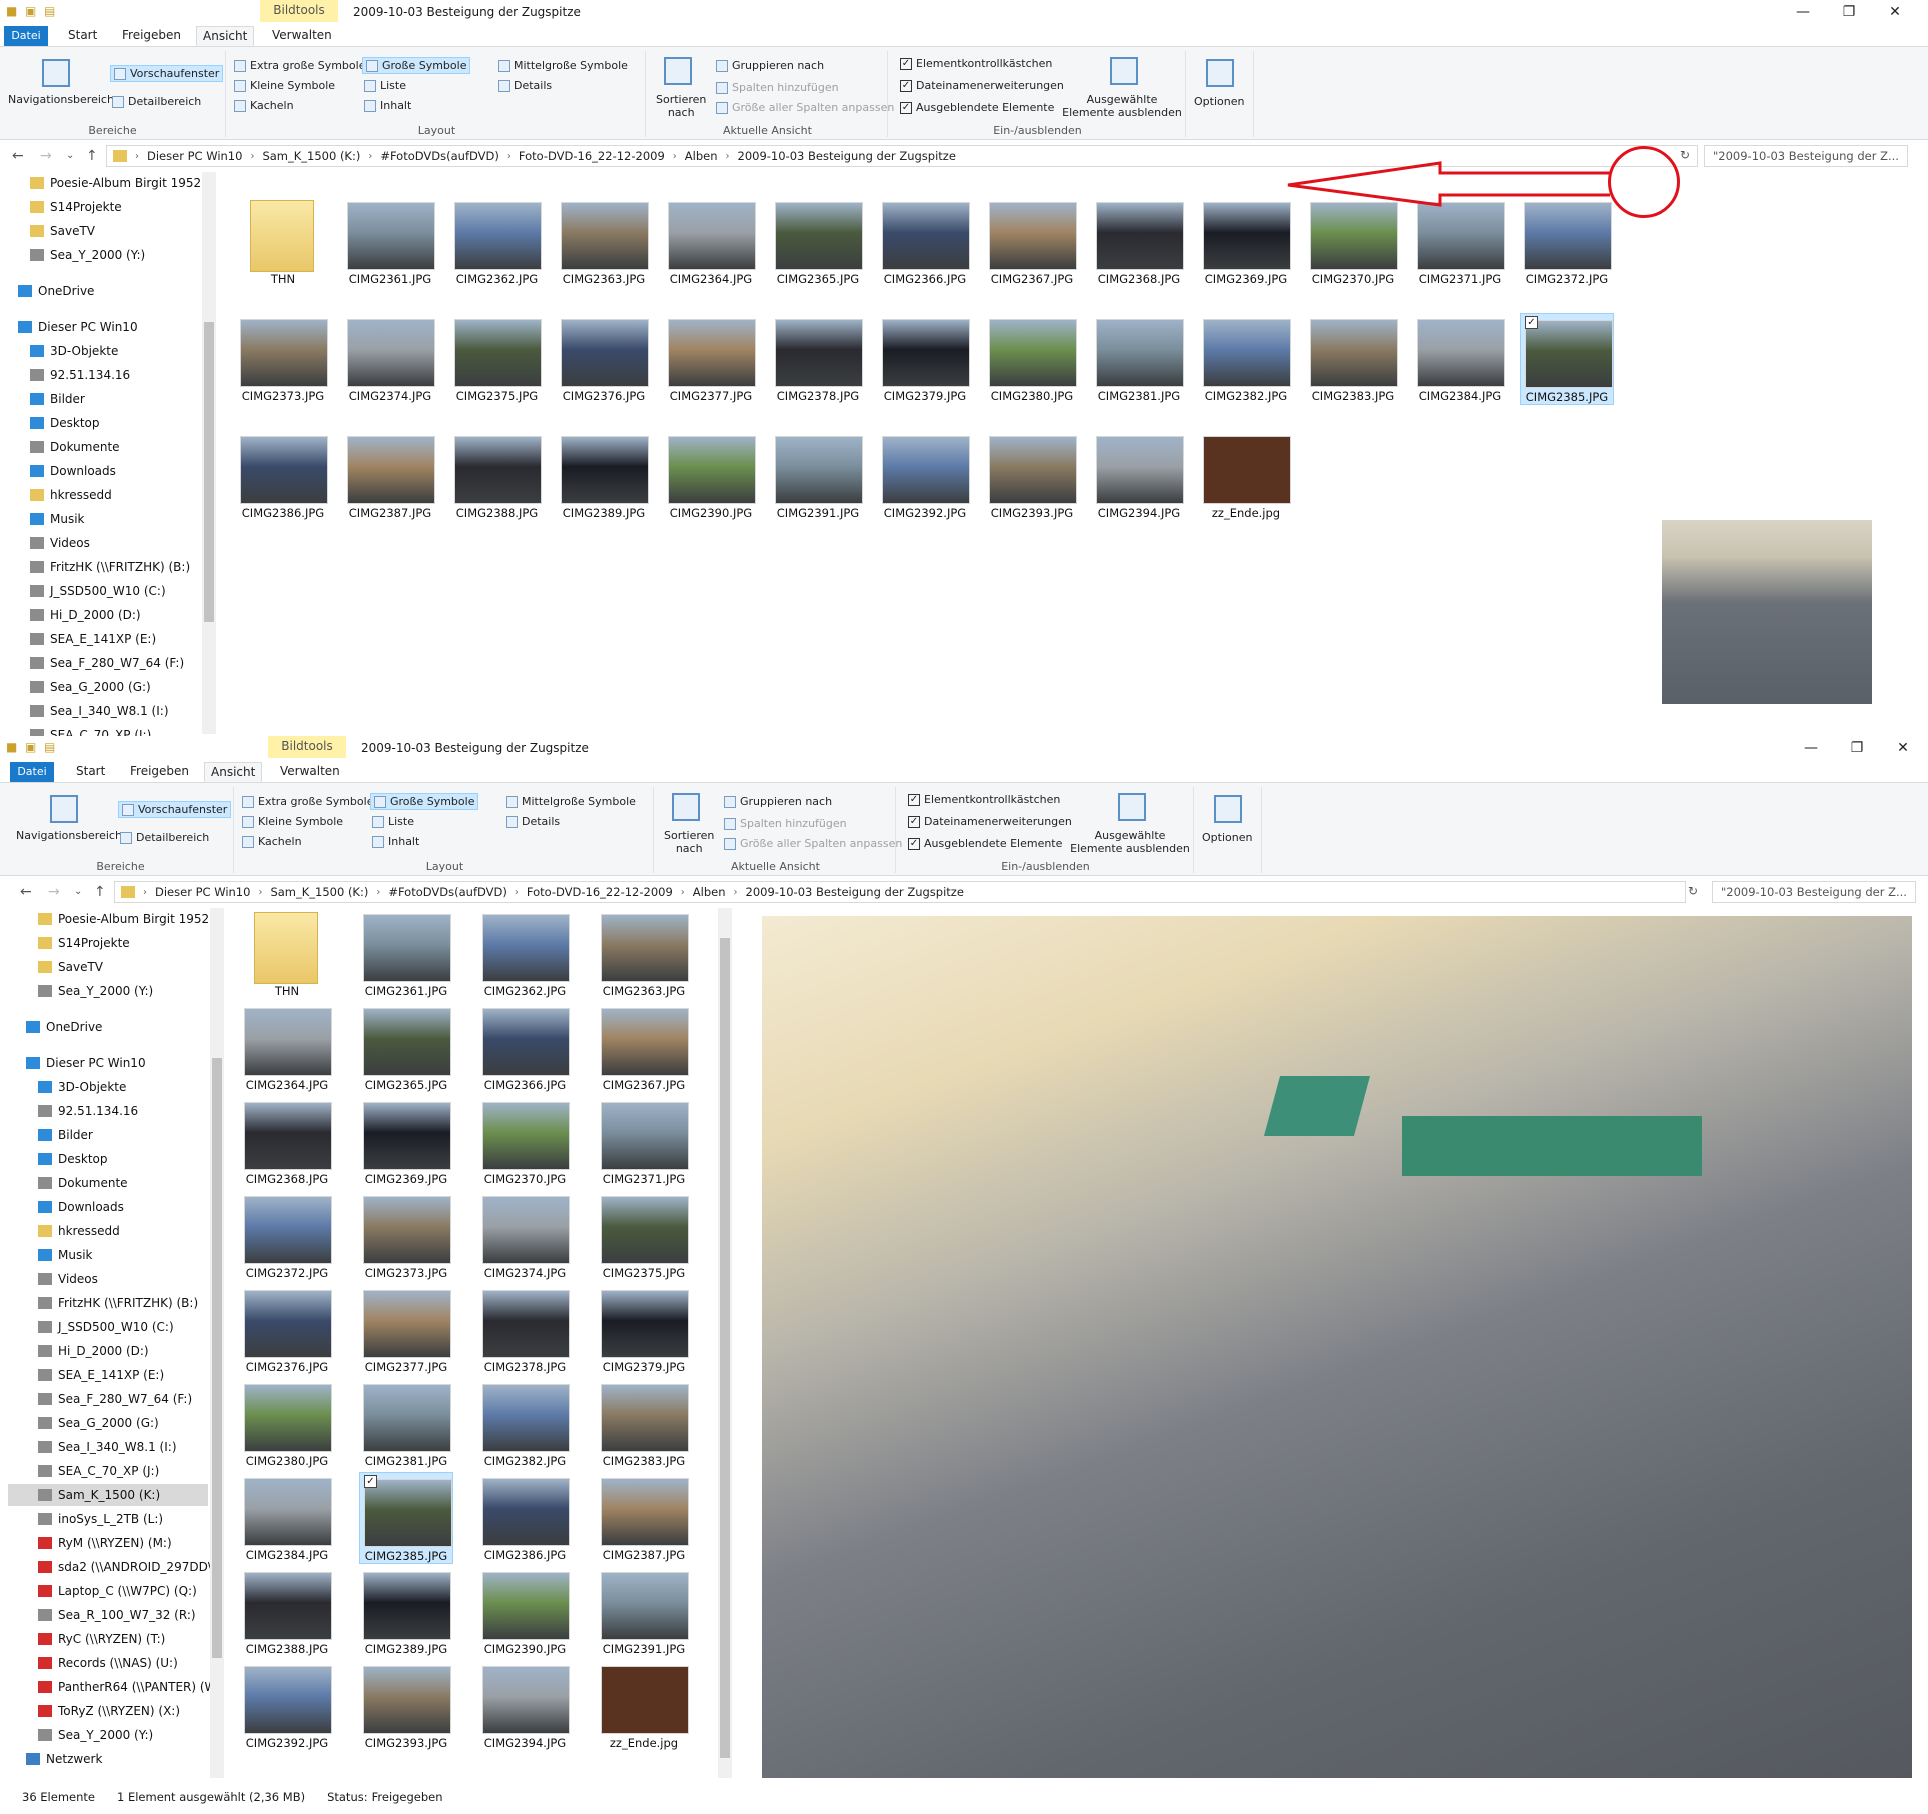 This screenshot has width=1928, height=1814. I want to click on nav-scrollbar, so click(209, 453).